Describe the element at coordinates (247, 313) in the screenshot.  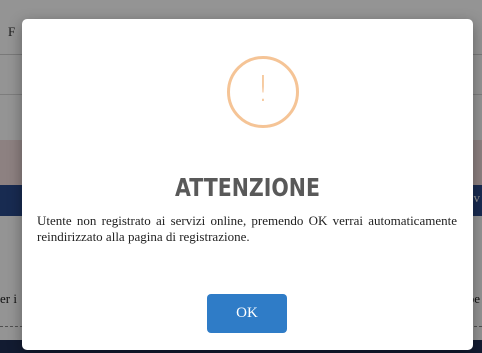
I see `ok-button: OK` at that location.